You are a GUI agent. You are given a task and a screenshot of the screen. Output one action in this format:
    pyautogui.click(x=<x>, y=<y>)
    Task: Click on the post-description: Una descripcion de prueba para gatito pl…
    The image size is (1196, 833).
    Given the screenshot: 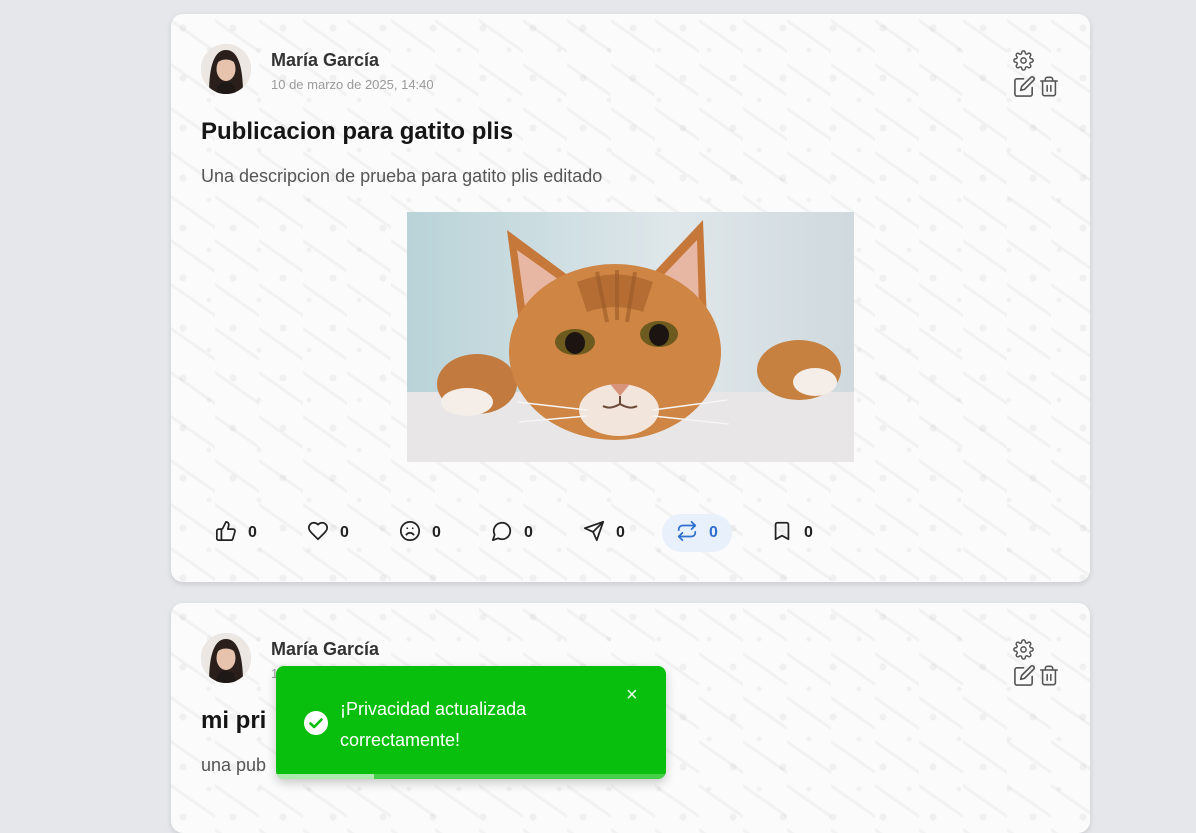 What is the action you would take?
    pyautogui.click(x=402, y=176)
    